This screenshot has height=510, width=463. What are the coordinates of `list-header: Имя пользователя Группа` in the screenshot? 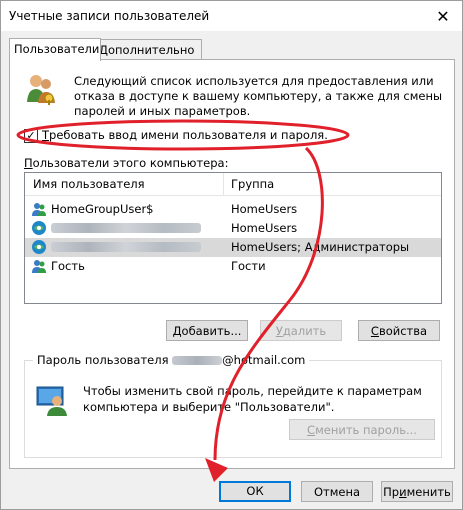 It's located at (233, 184).